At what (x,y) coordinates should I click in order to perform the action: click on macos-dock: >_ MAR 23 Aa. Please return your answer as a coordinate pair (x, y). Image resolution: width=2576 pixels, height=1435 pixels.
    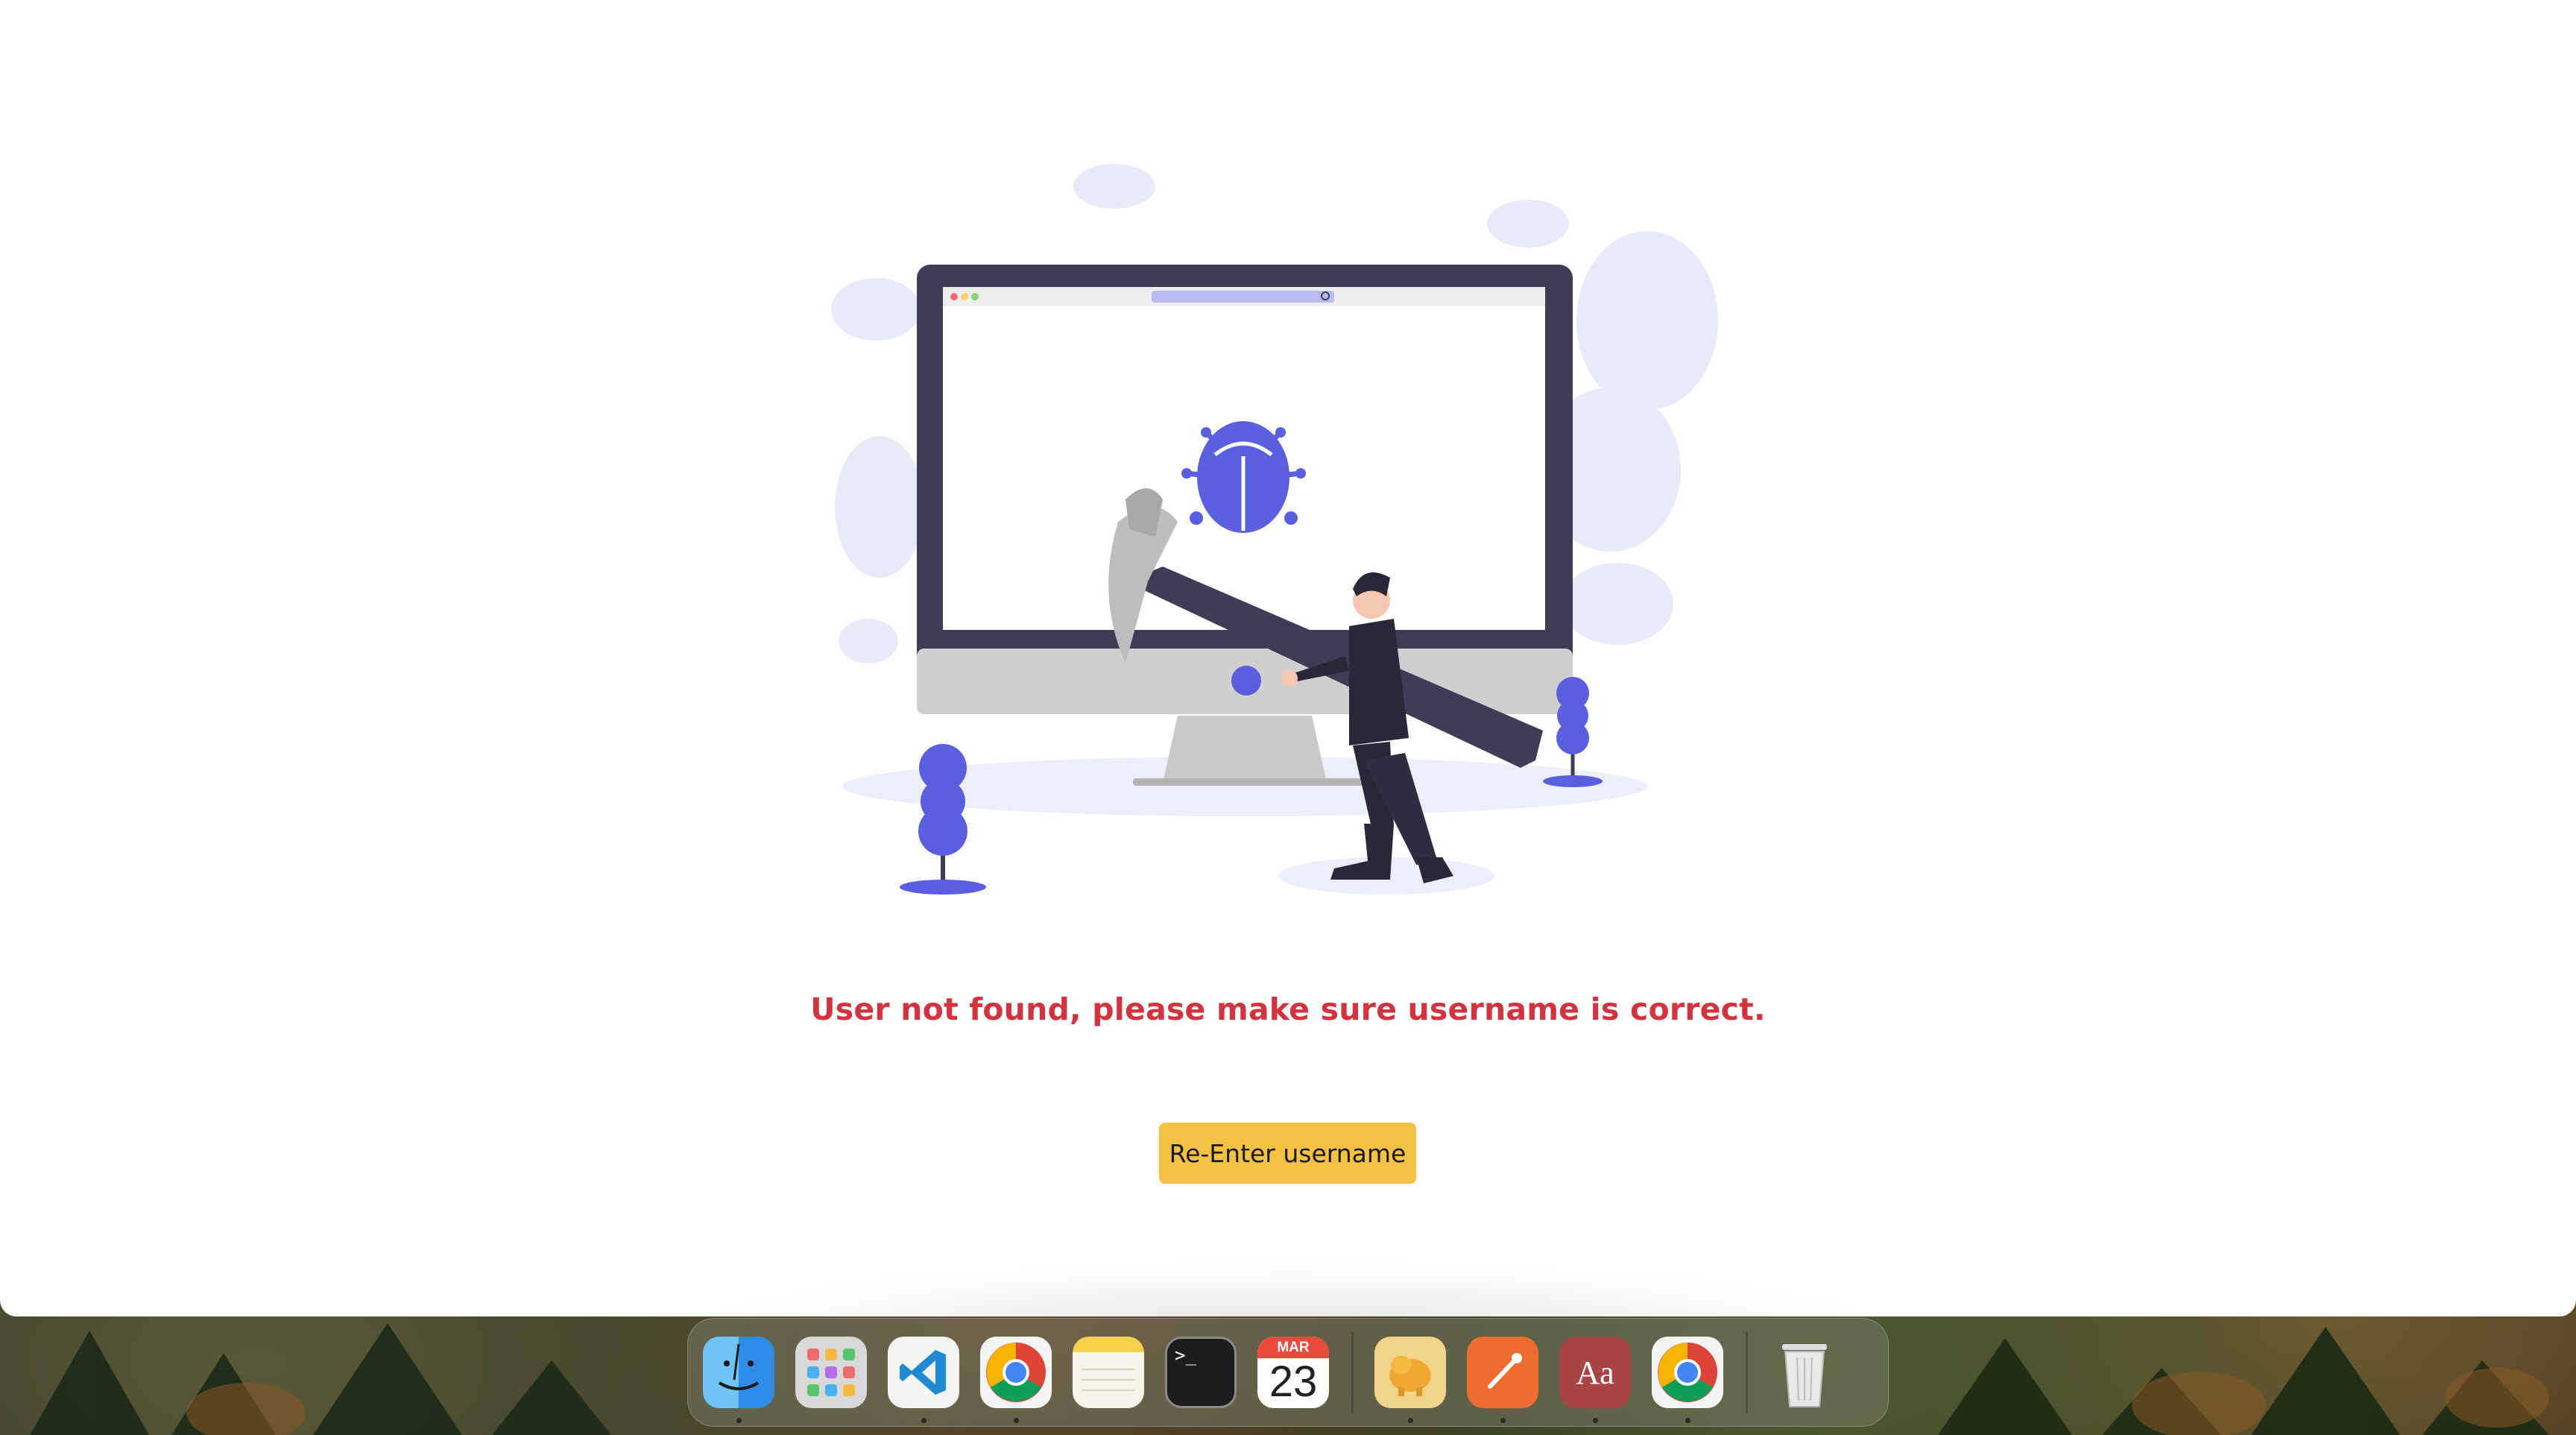
    Looking at the image, I should click on (1288, 1372).